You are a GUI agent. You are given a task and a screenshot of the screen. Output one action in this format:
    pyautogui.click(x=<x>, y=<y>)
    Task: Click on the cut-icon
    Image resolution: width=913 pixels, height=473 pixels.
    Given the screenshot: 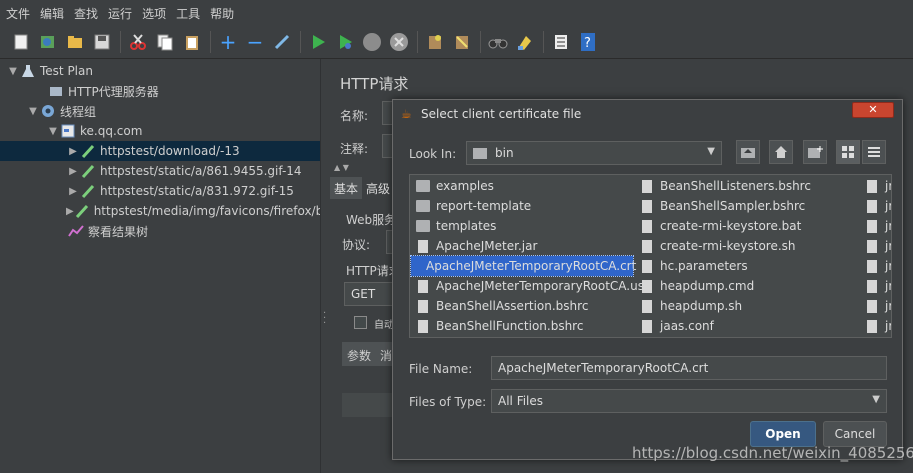 What is the action you would take?
    pyautogui.click(x=138, y=42)
    